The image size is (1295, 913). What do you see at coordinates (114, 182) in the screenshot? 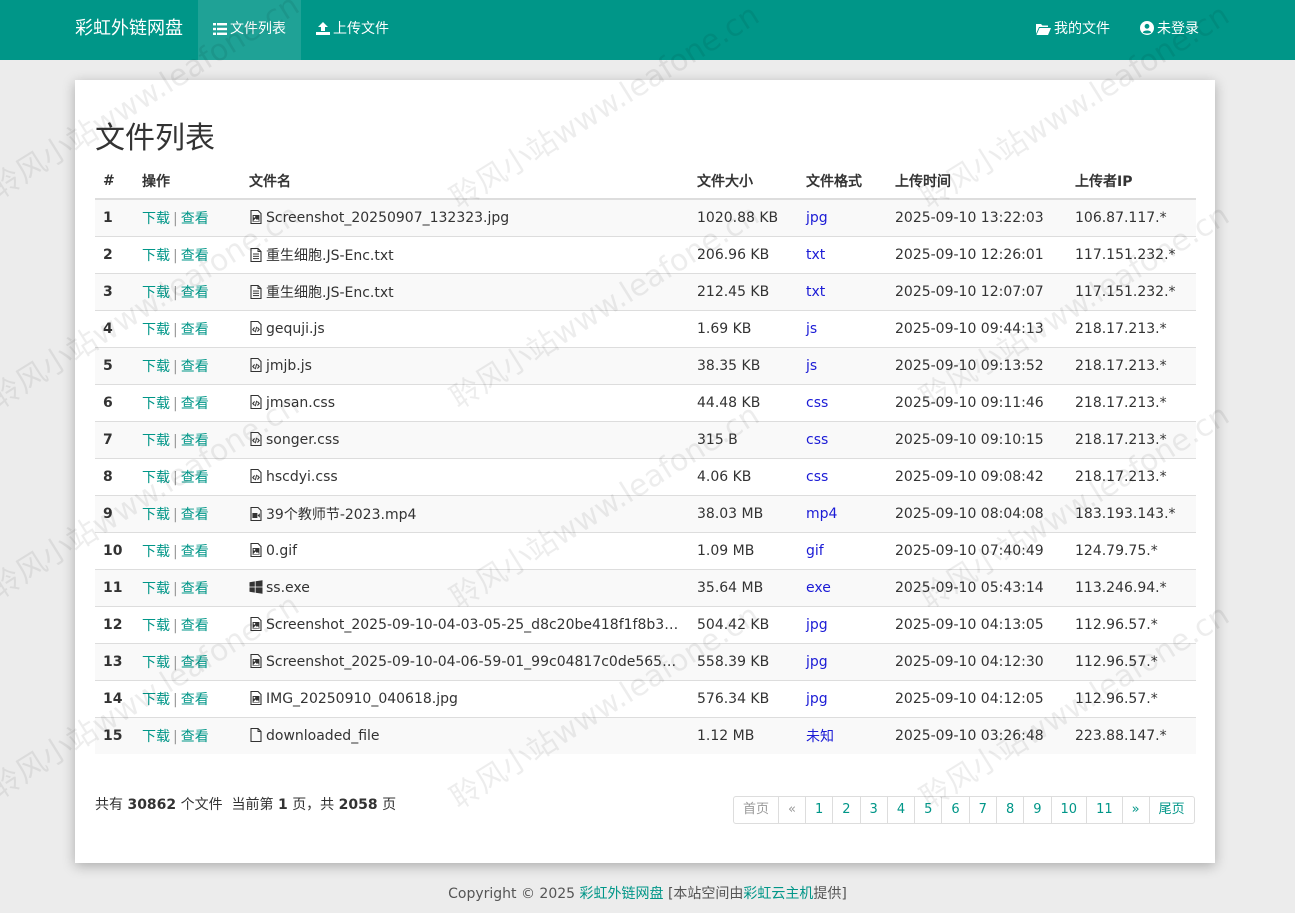
I see `column-header: #` at bounding box center [114, 182].